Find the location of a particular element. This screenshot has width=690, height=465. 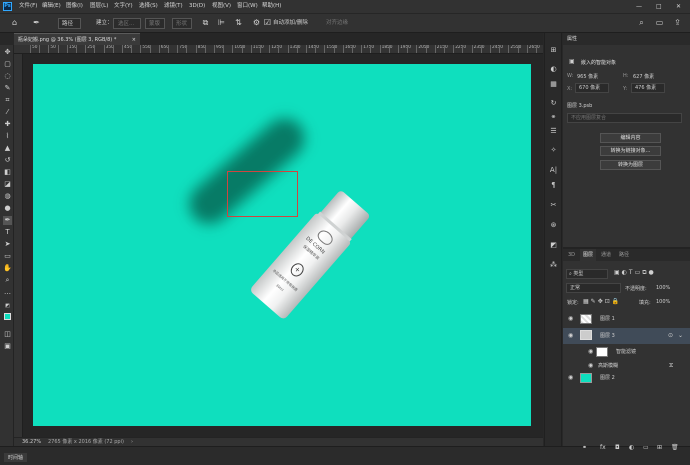

tab-paths: 路径 is located at coordinates (624, 255).